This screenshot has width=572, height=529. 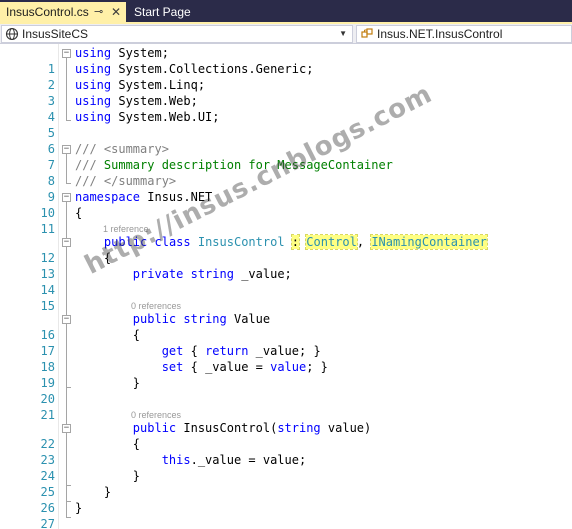 I want to click on tab-start-page: Start Page, so click(x=183, y=12).